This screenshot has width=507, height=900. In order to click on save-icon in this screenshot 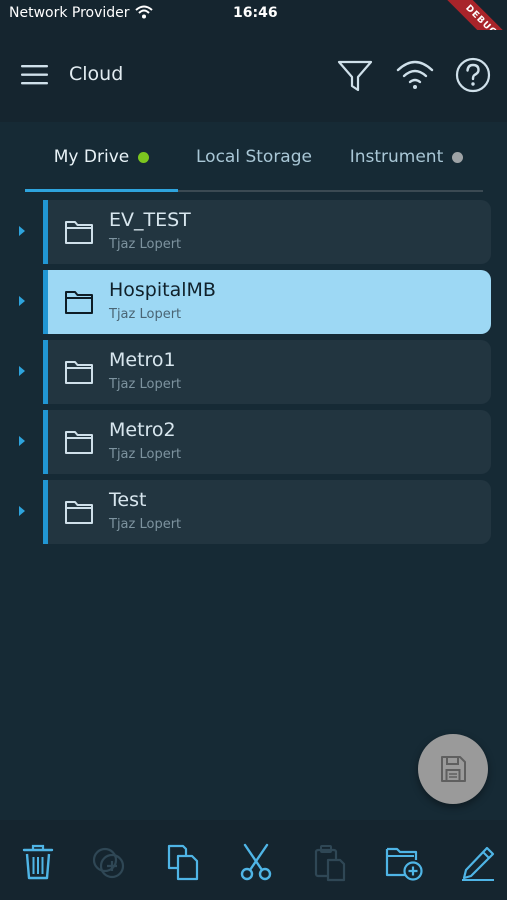, I will do `click(453, 769)`.